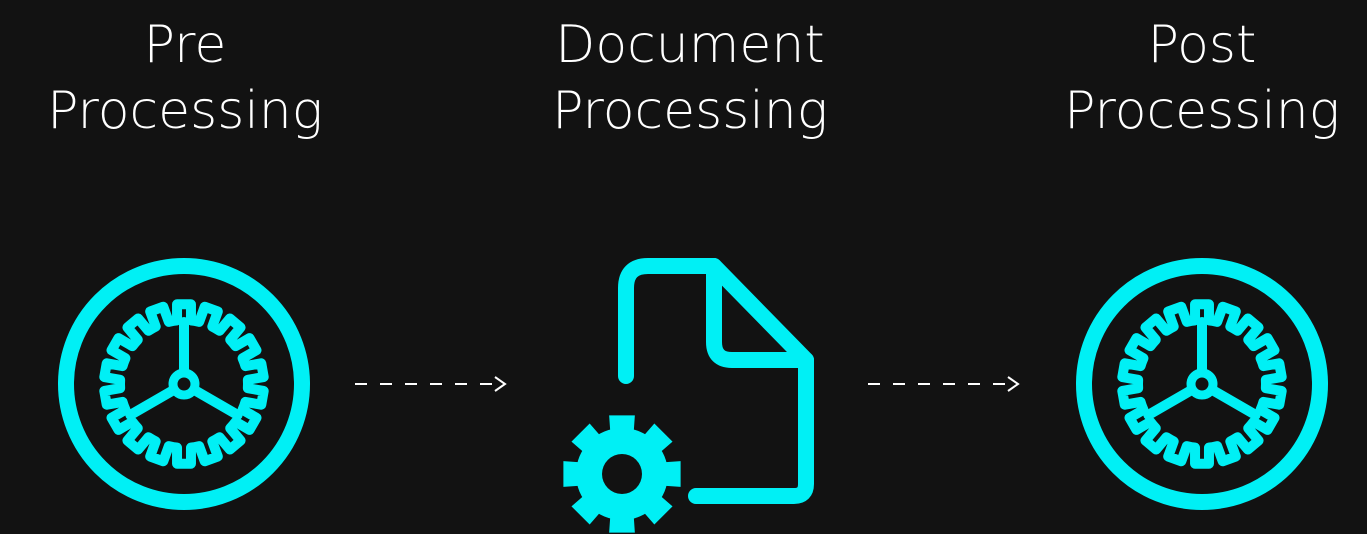  I want to click on stage-title-line1: Document, so click(690, 45).